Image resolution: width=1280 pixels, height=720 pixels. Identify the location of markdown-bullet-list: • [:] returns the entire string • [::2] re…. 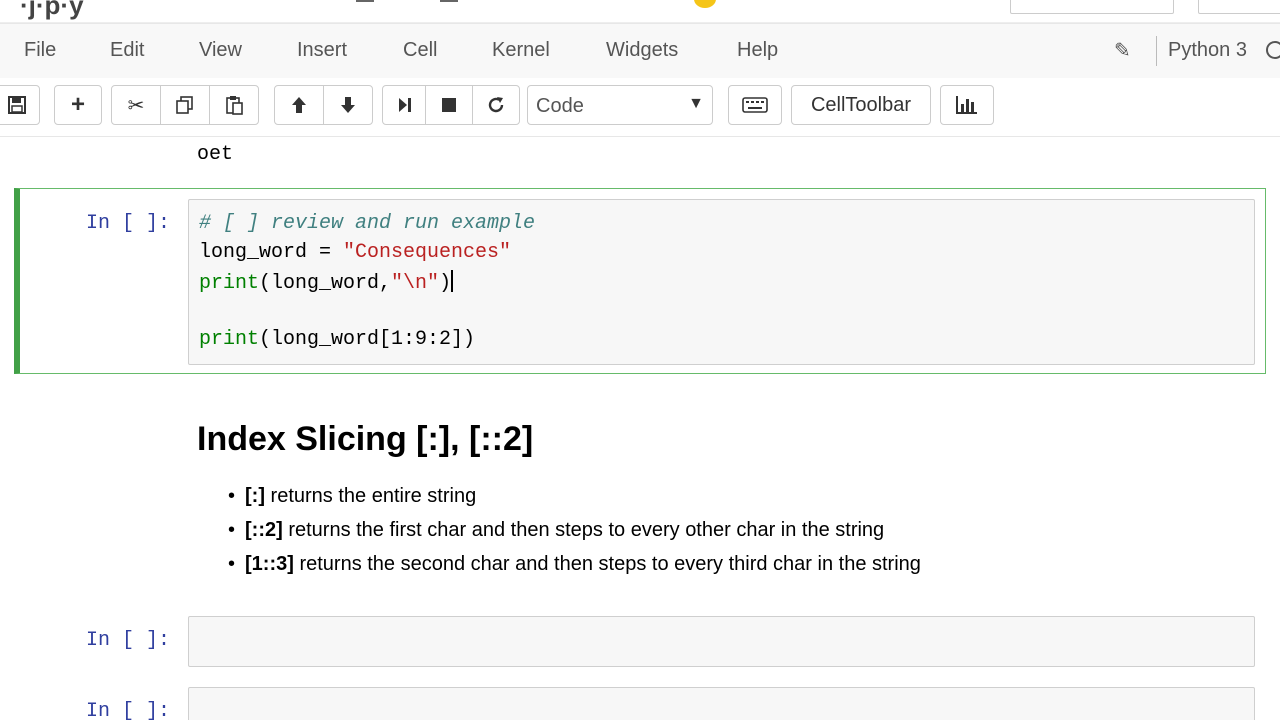
(574, 536).